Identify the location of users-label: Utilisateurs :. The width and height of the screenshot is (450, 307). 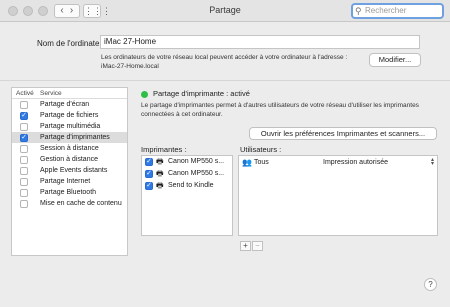
(261, 149).